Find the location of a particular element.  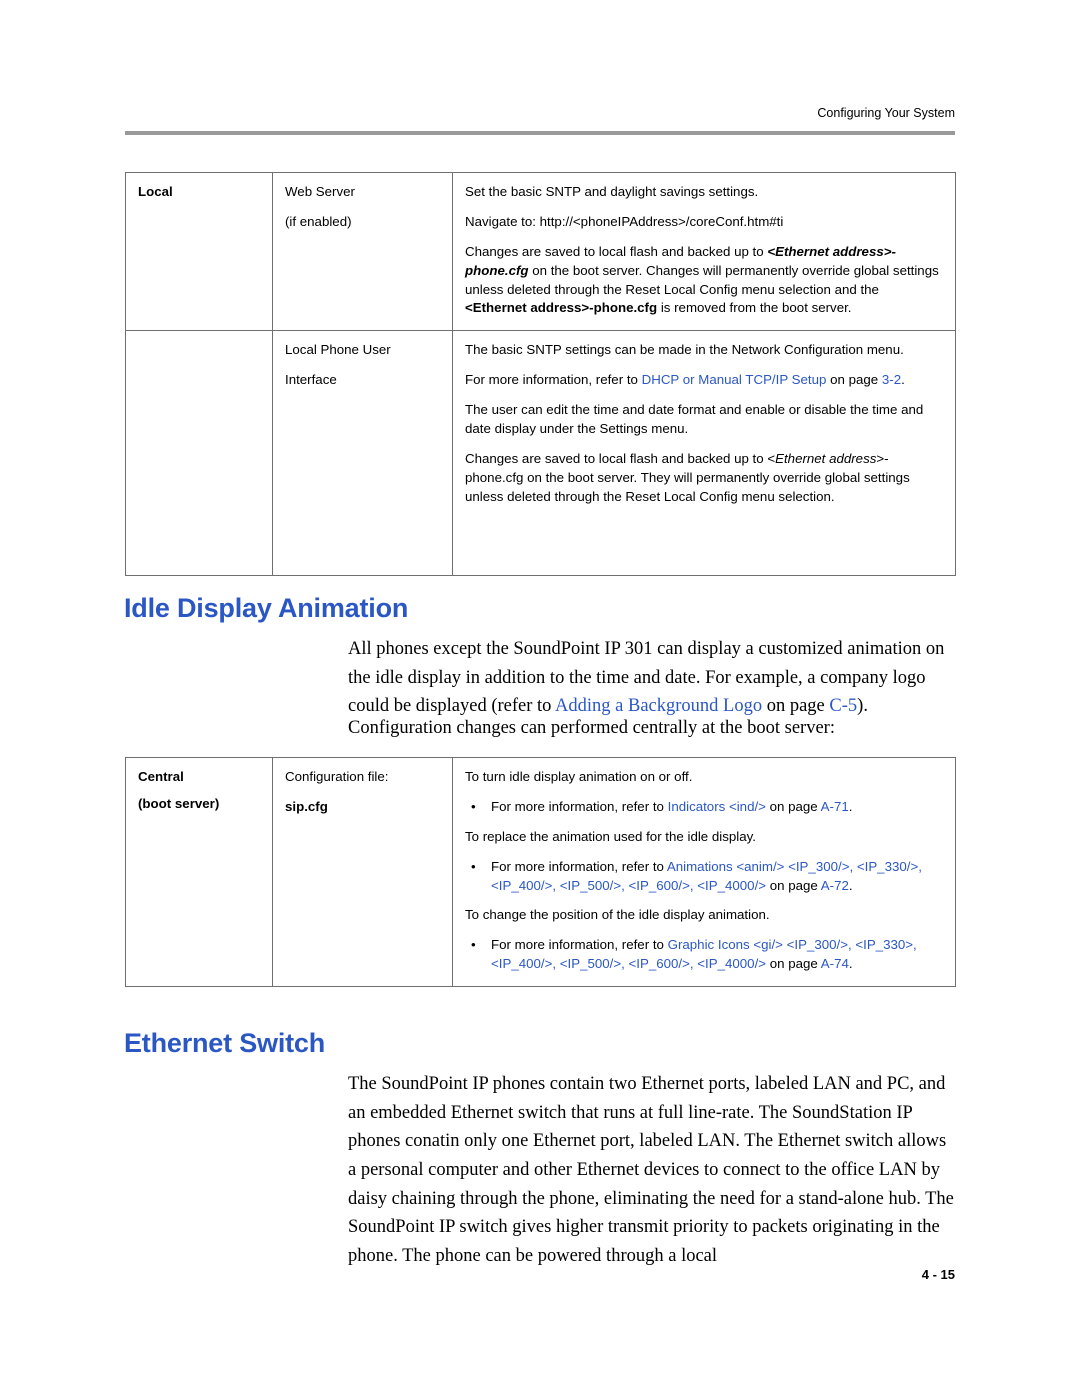

webserver-line2: (if enabled) is located at coordinates (318, 221).